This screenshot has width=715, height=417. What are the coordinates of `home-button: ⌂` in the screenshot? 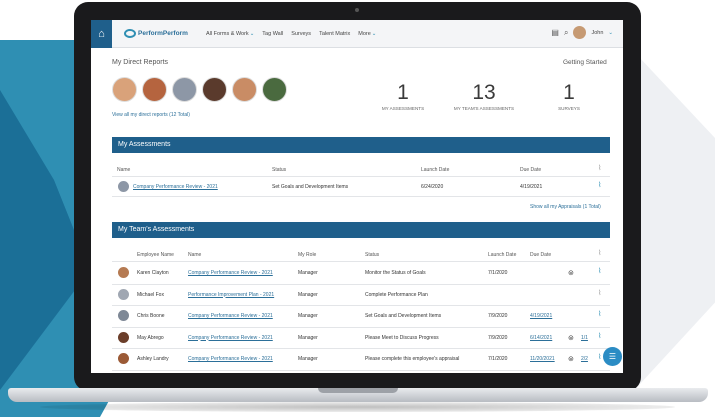 It's located at (101, 34).